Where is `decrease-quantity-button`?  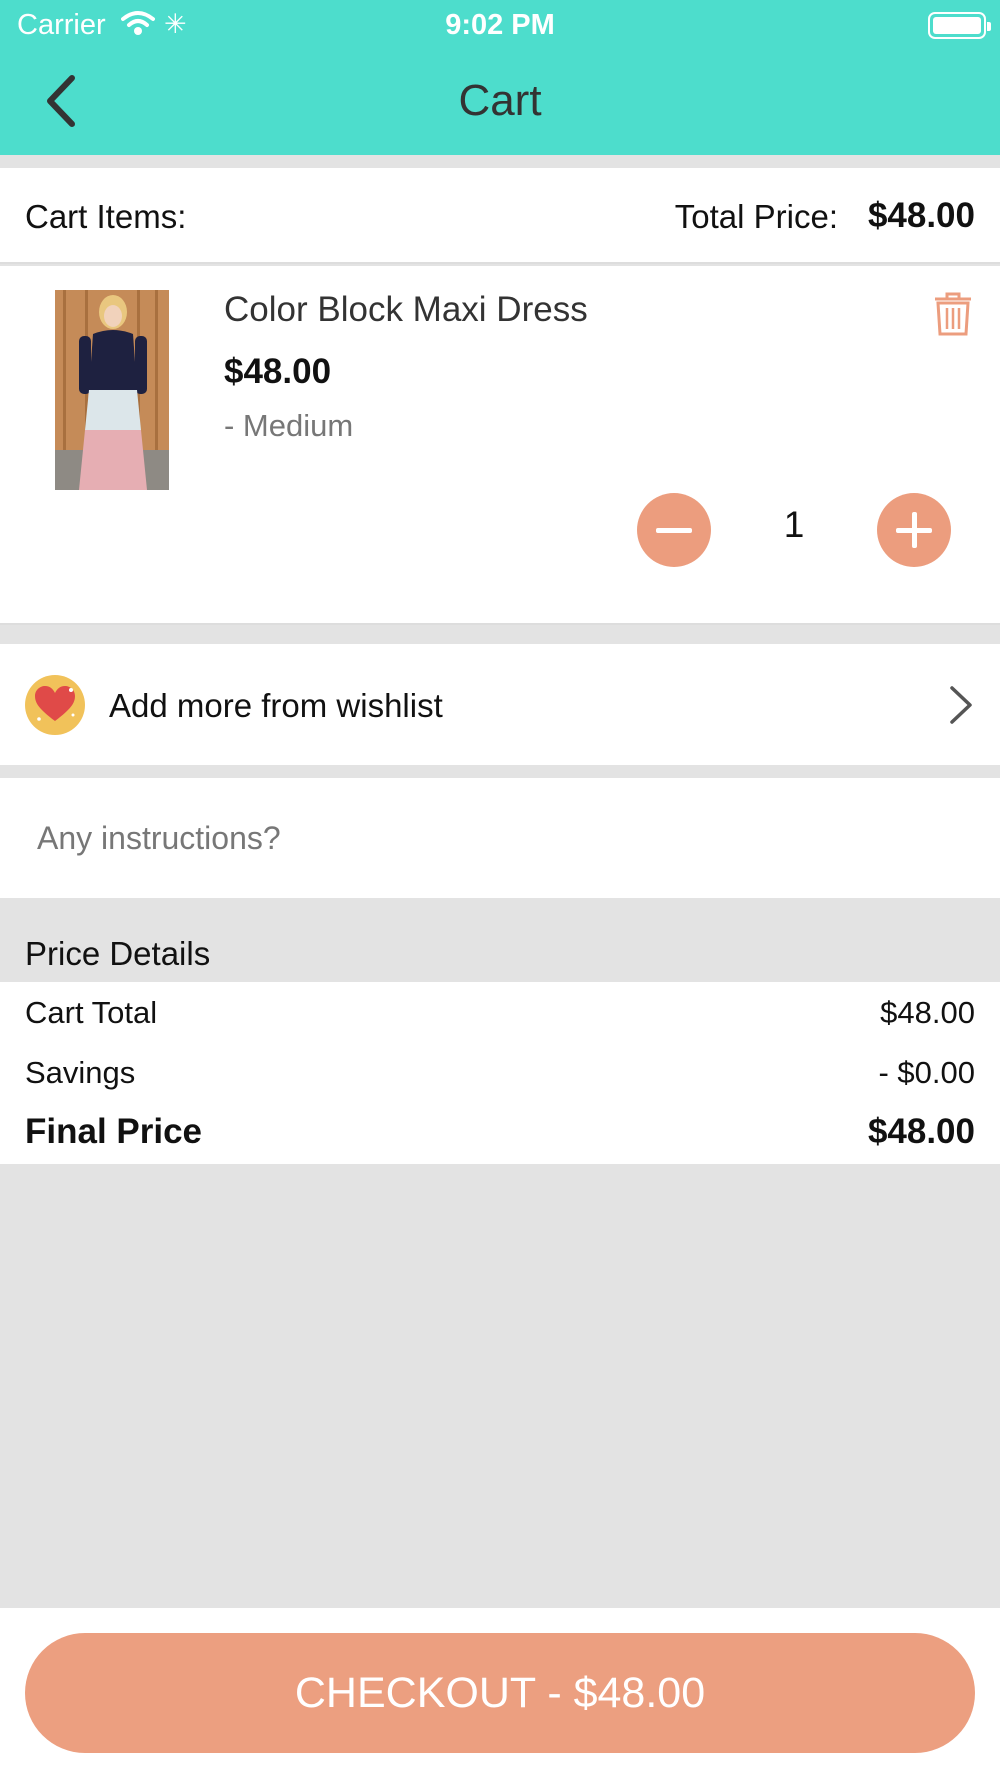
decrease-quantity-button is located at coordinates (674, 530).